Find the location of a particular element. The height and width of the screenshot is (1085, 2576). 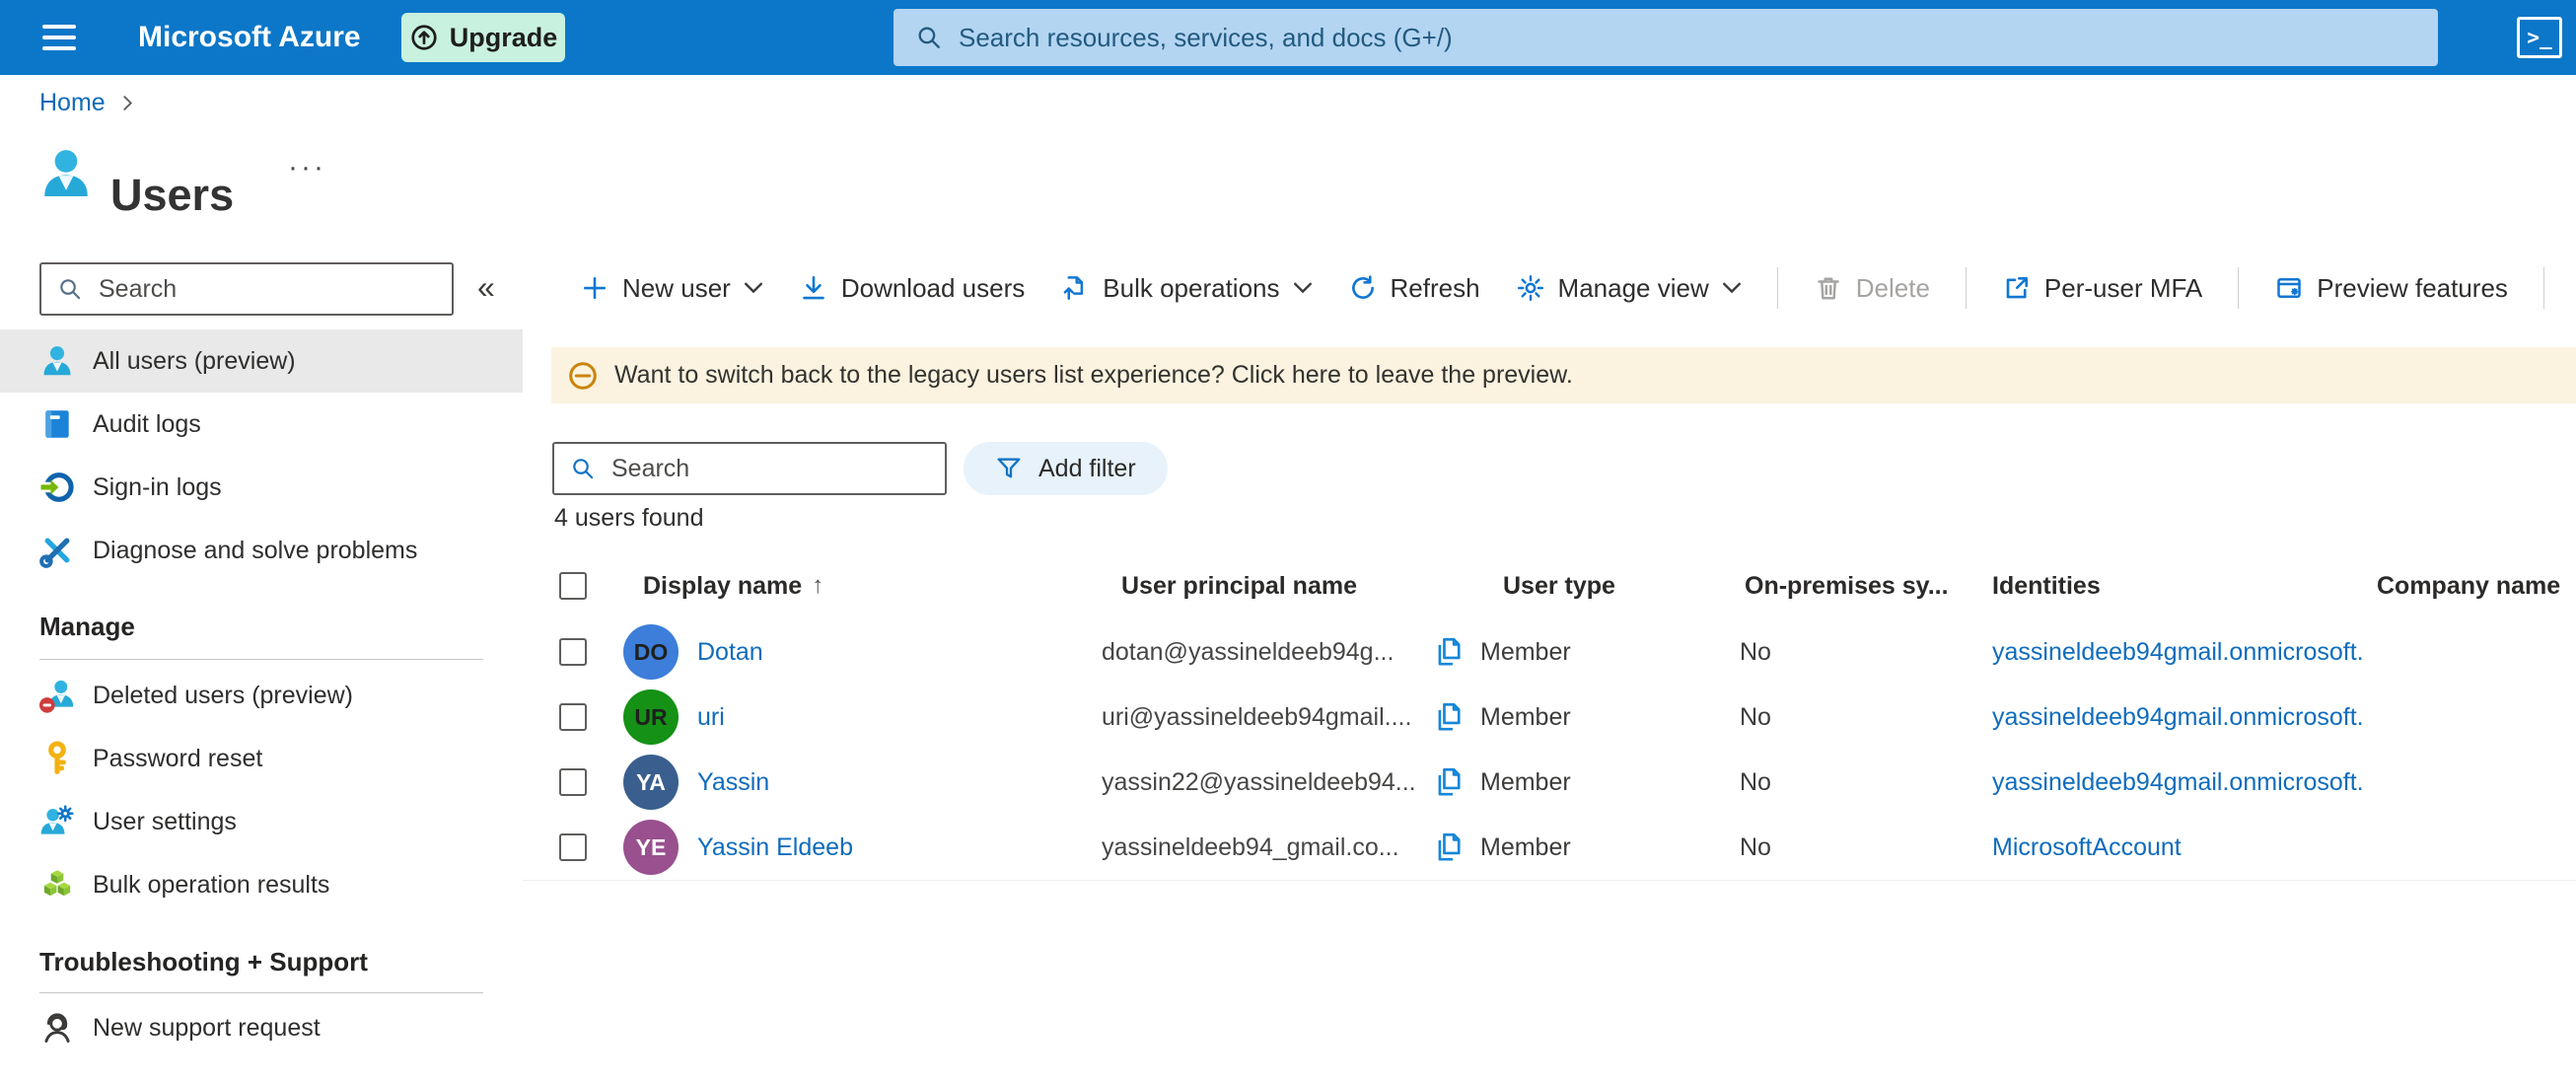

sidebar-item-password-reset: Password reset is located at coordinates (261, 758).